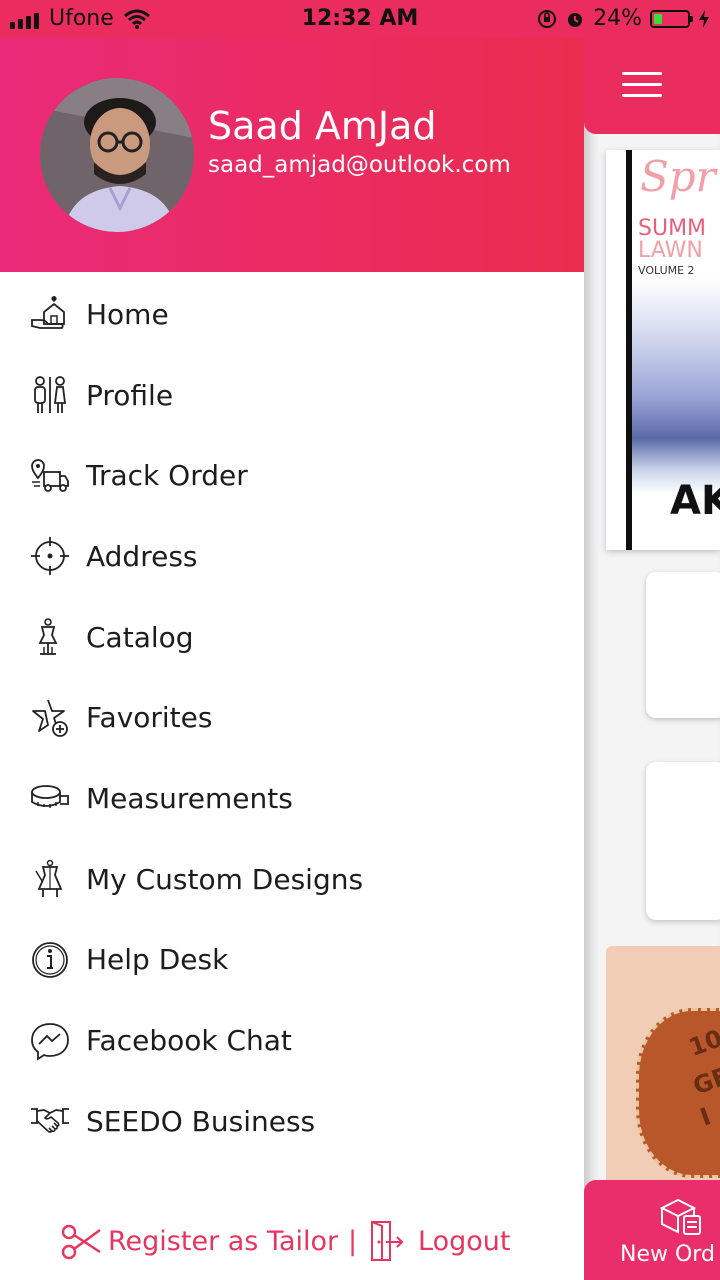 Image resolution: width=720 pixels, height=1280 pixels. Describe the element at coordinates (629, 350) in the screenshot. I see `banner-edge` at that location.